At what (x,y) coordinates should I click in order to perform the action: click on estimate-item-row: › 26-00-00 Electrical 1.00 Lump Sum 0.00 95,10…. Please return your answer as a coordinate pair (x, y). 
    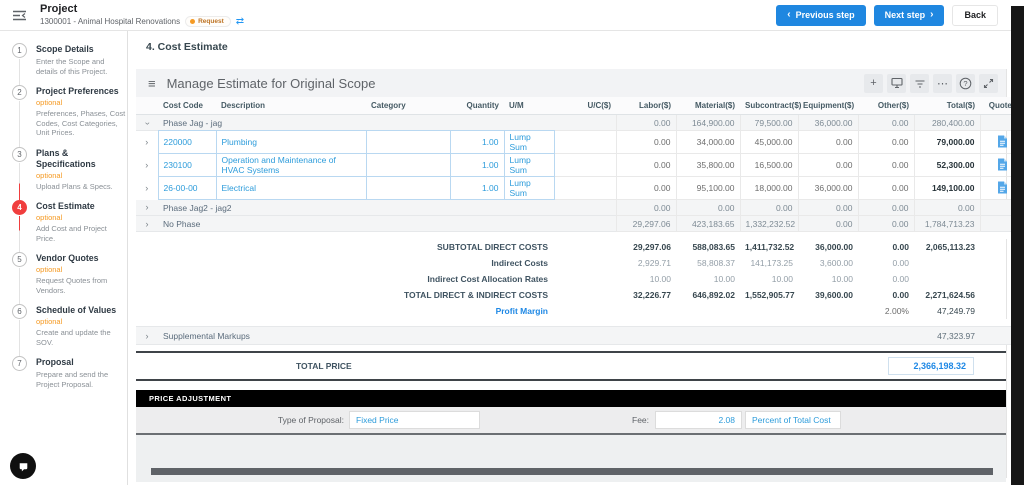
    Looking at the image, I should click on (580, 188).